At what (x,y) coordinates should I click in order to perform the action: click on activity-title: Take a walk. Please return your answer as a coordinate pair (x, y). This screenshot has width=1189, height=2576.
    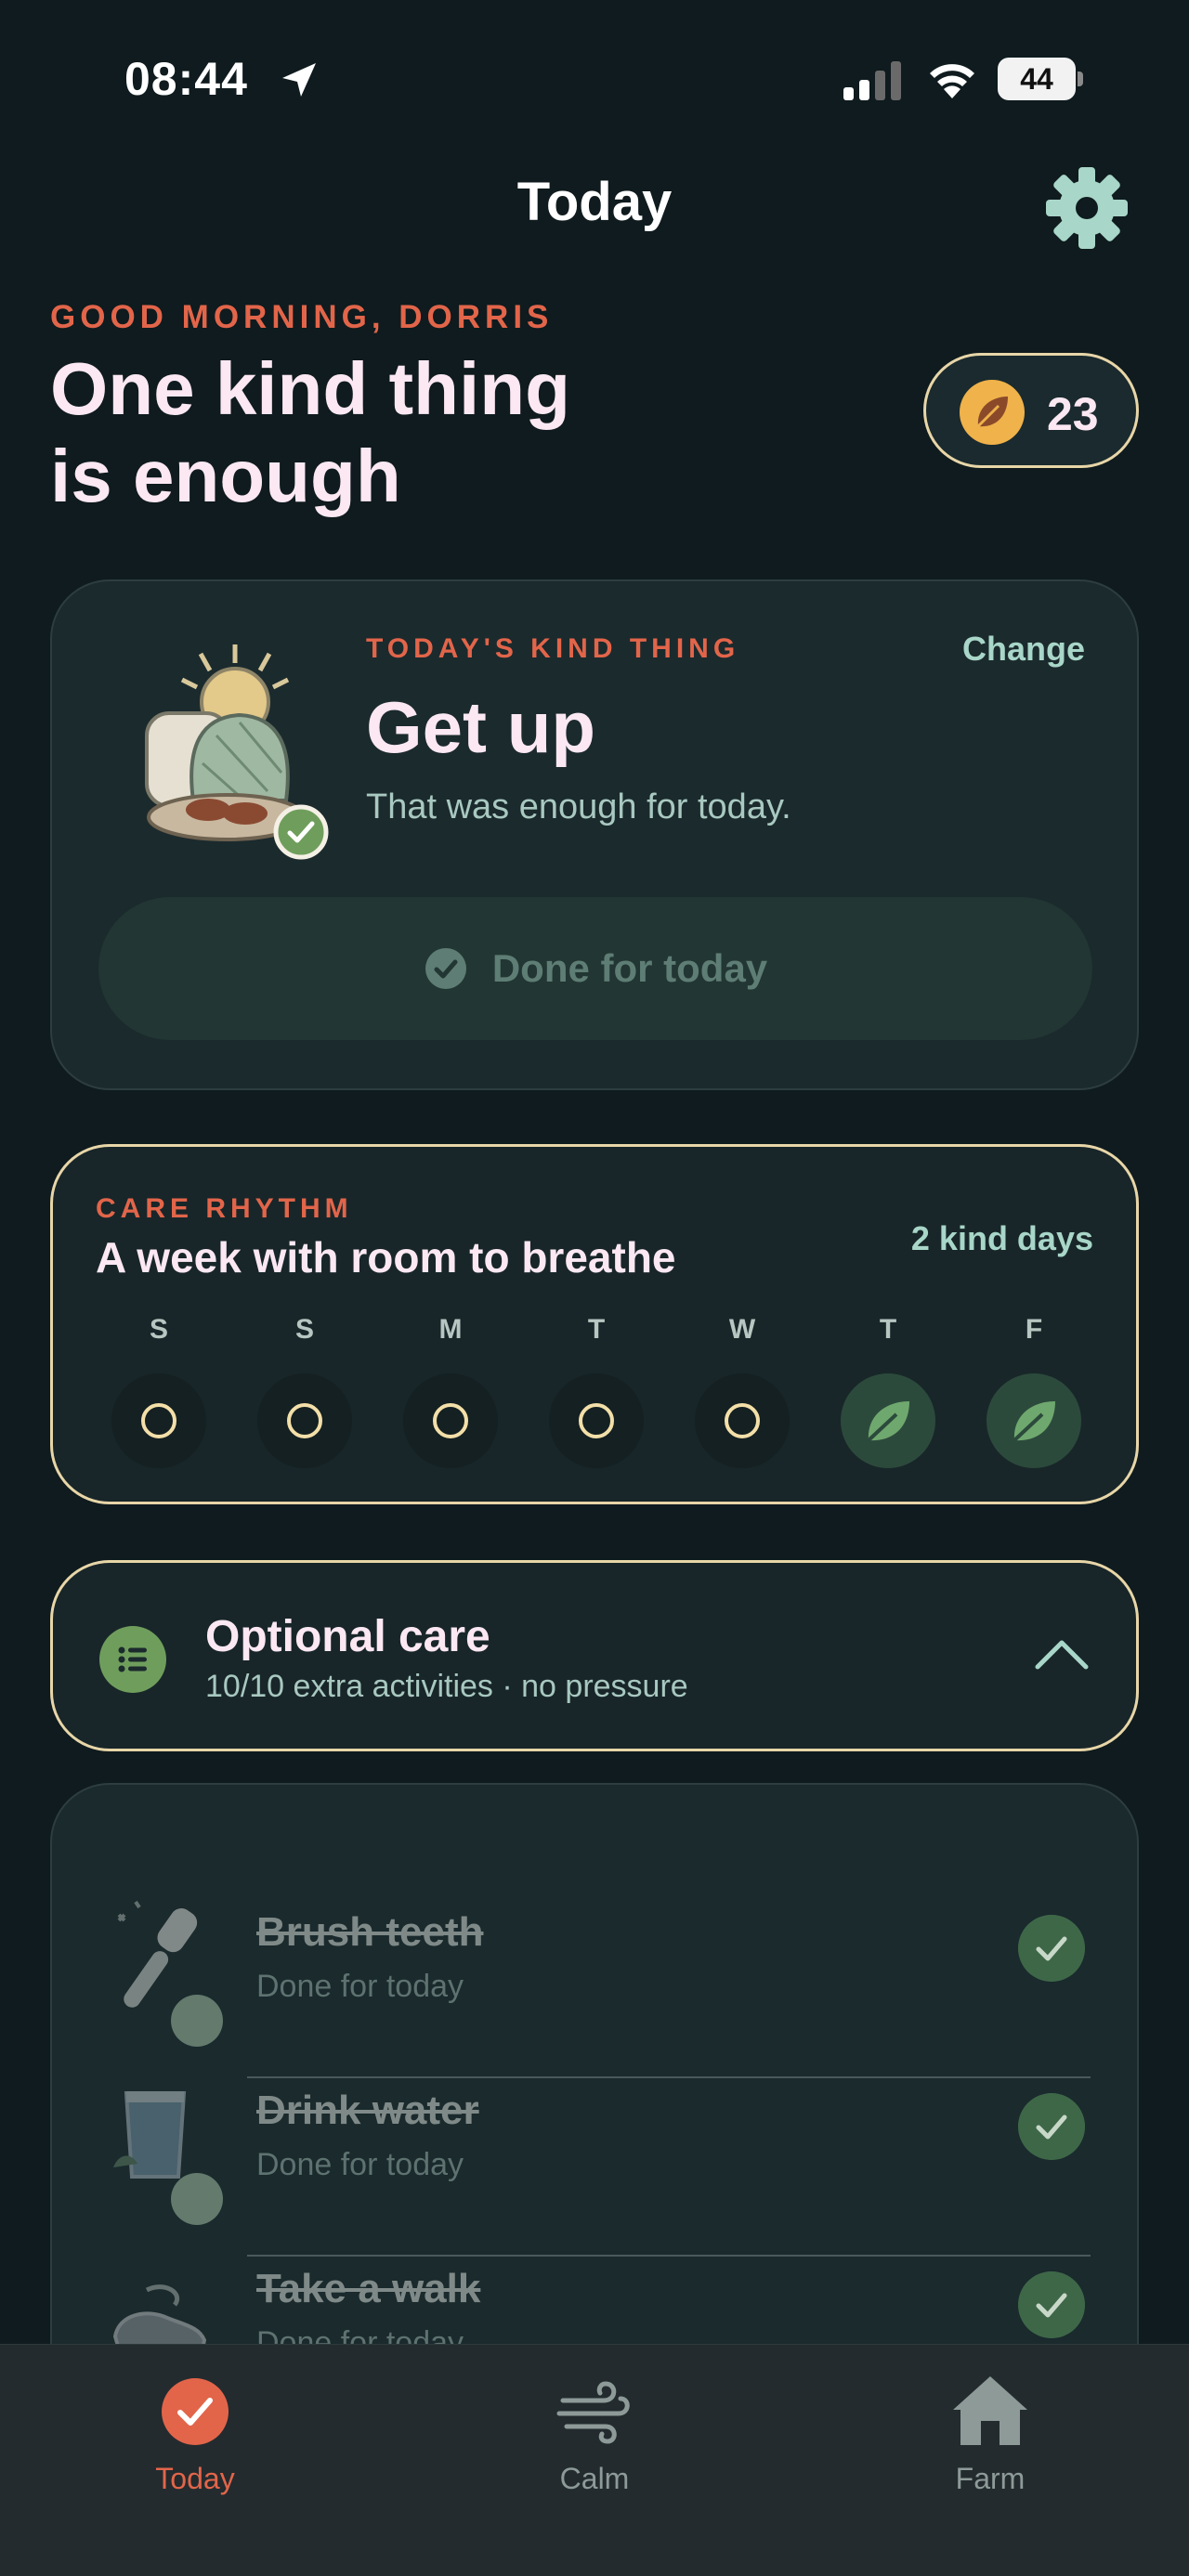
    Looking at the image, I should click on (368, 2288).